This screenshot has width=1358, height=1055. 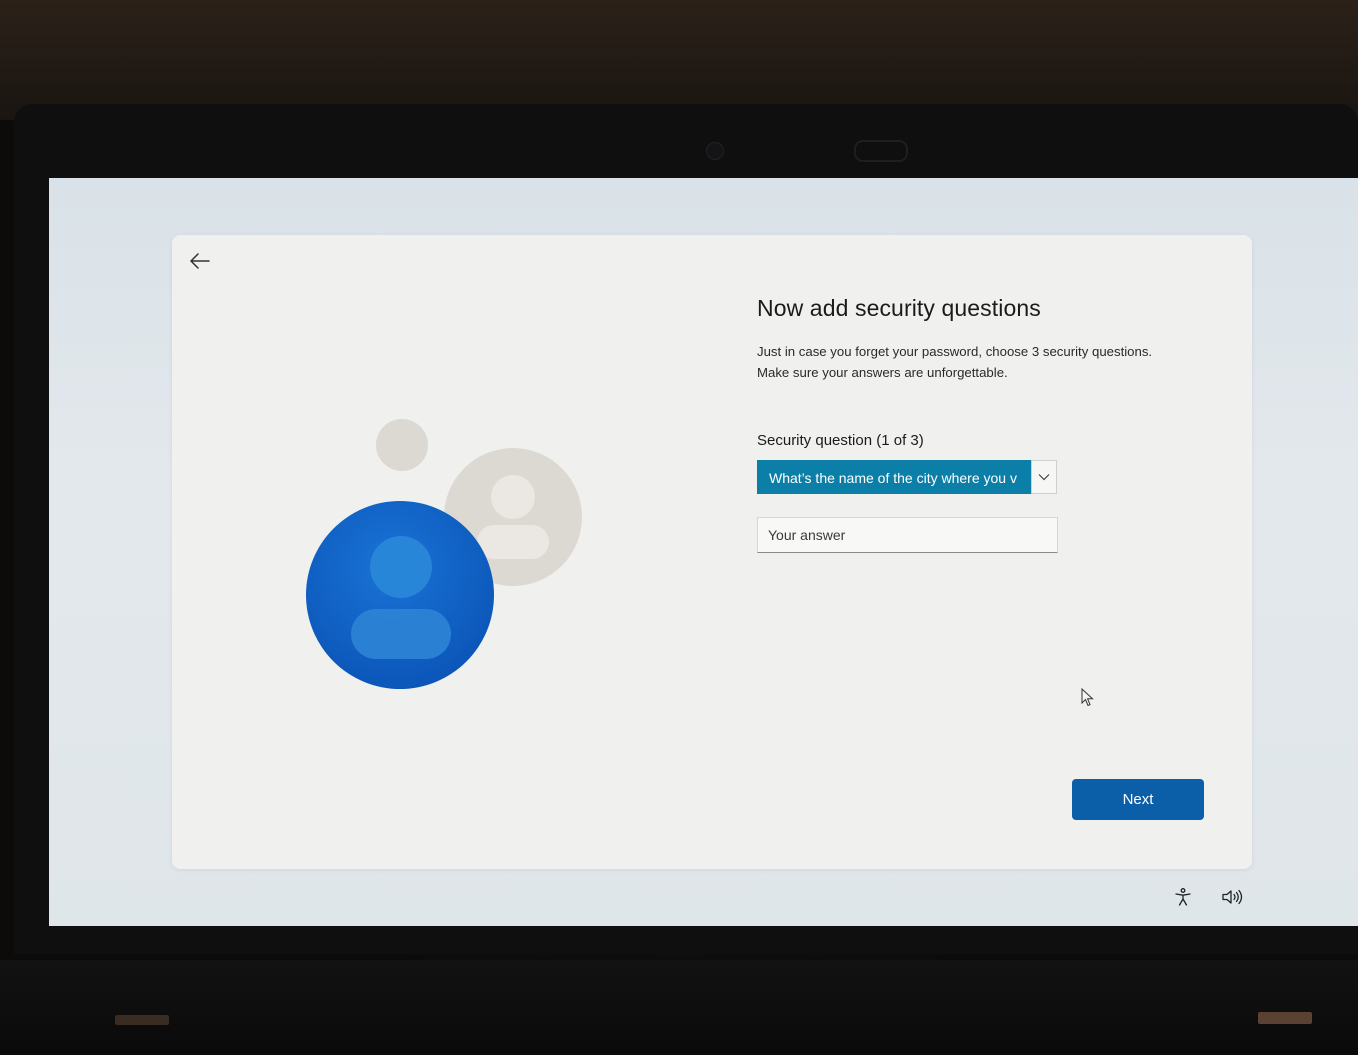 I want to click on answer-input, so click(x=907, y=535).